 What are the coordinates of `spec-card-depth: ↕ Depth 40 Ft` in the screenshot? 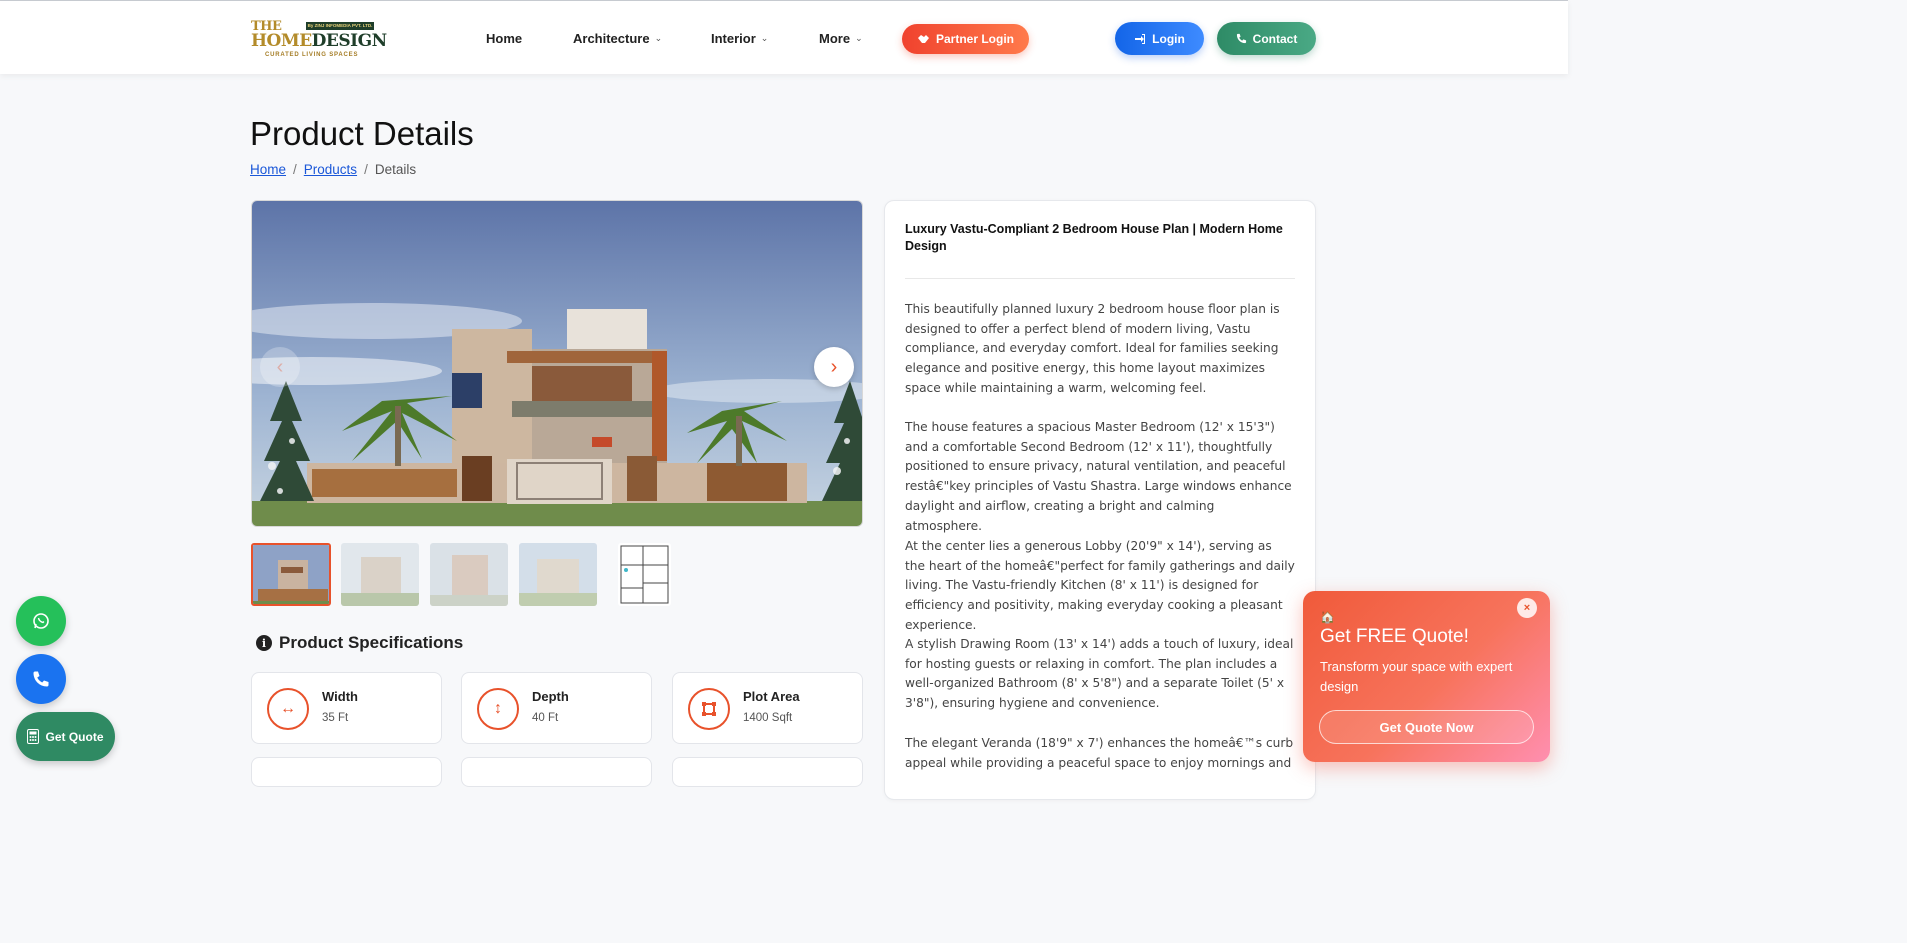 It's located at (556, 708).